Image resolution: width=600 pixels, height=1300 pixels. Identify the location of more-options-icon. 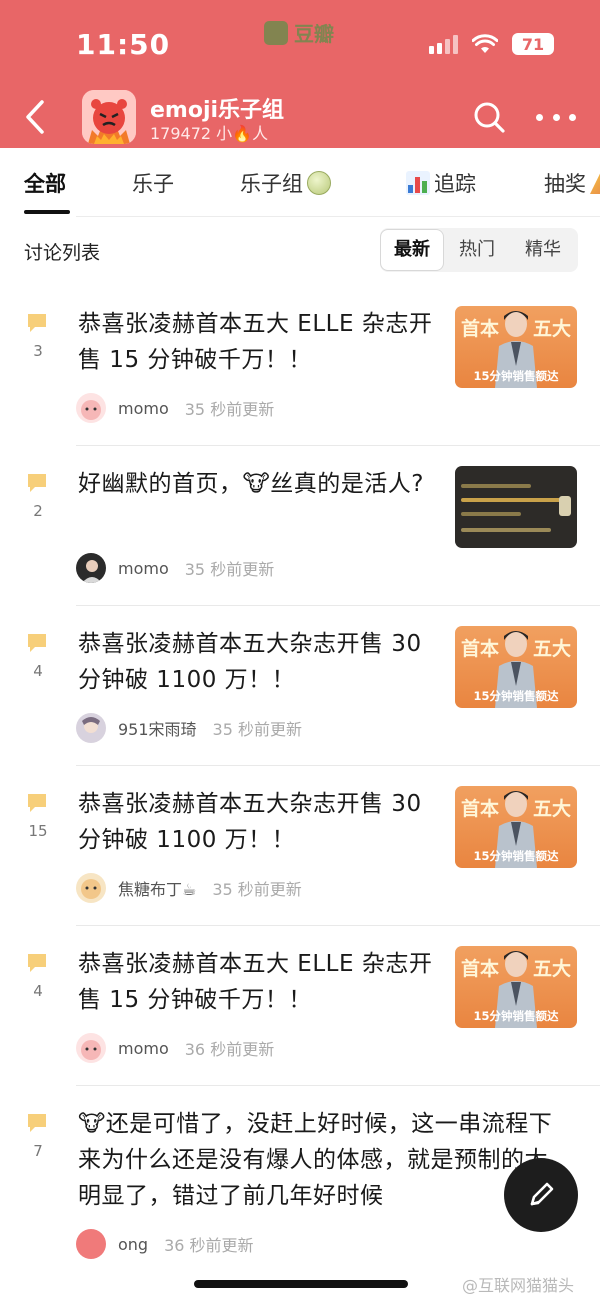
(556, 117).